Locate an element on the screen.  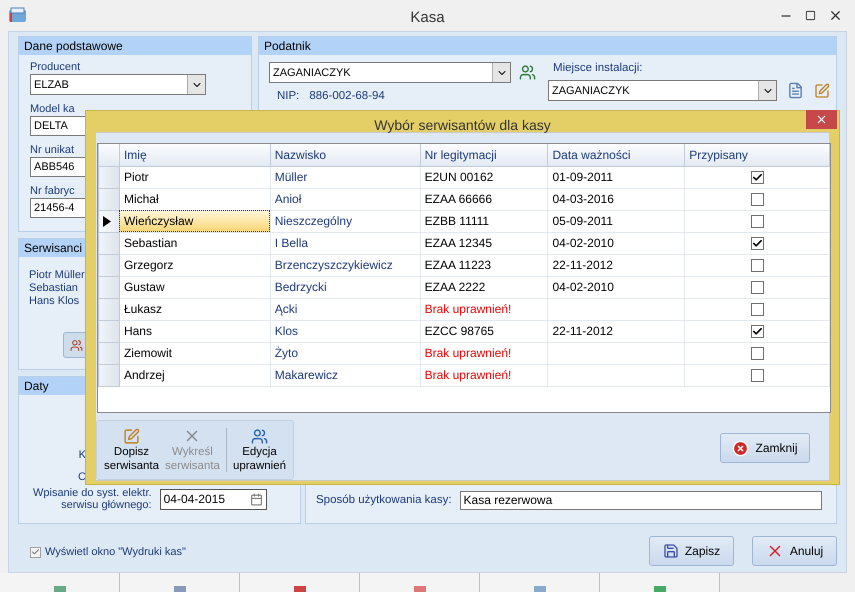
dialog-title: Wybór serwisantów dla kasy is located at coordinates (462, 125).